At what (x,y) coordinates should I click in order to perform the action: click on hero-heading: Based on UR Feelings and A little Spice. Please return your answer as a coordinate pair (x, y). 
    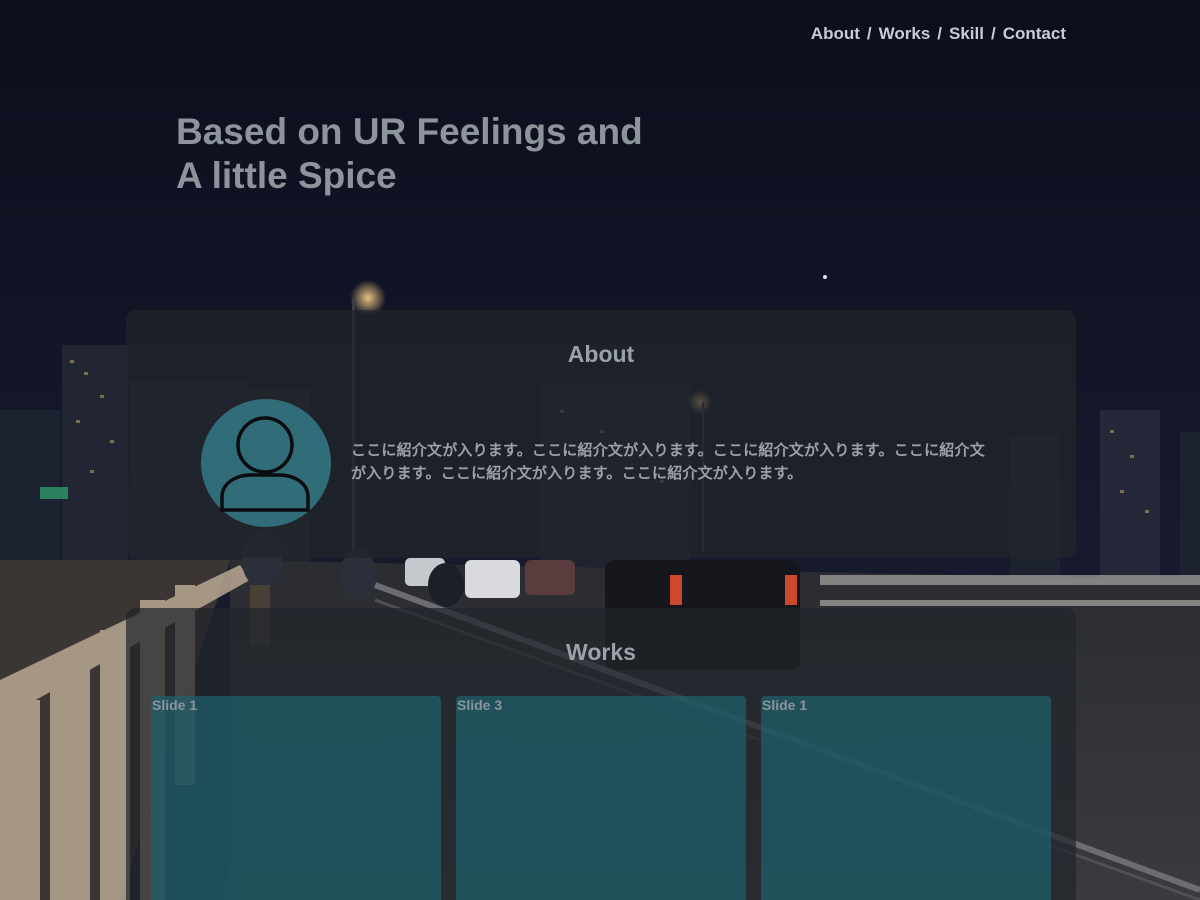
    Looking at the image, I should click on (409, 154).